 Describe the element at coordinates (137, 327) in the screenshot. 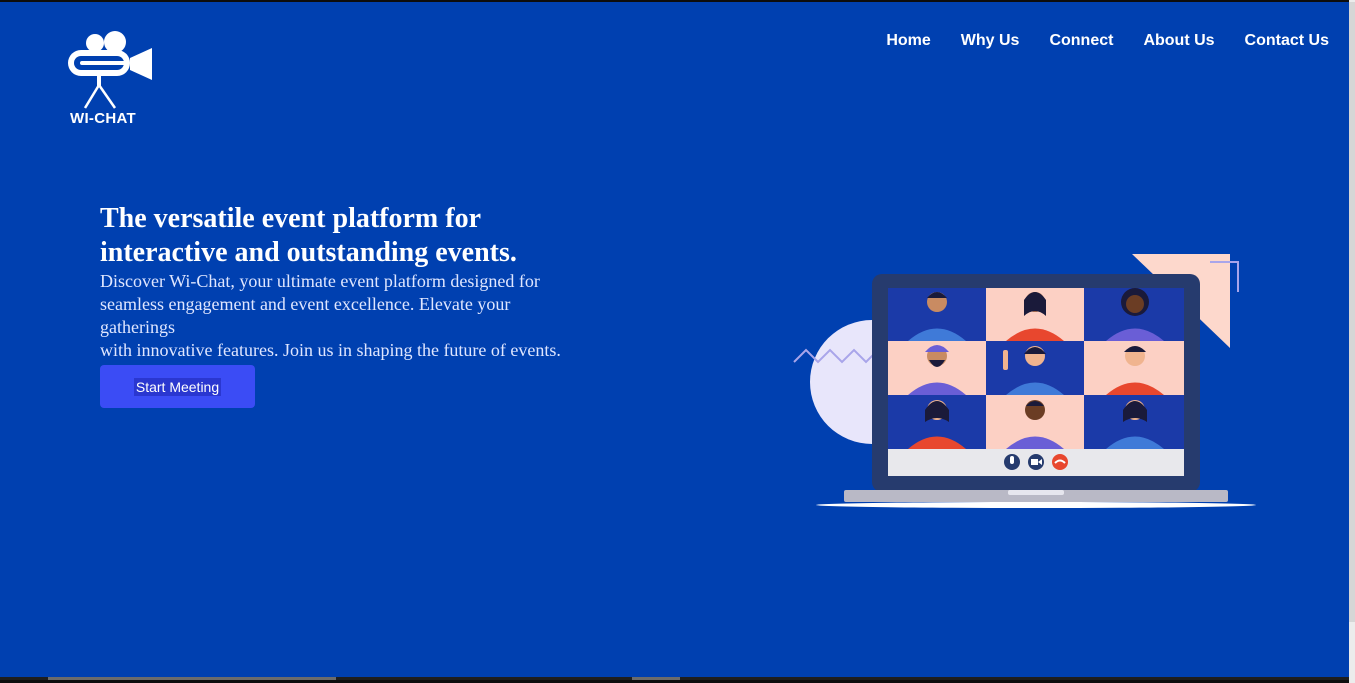

I see `hero-description-line: gatherings` at that location.